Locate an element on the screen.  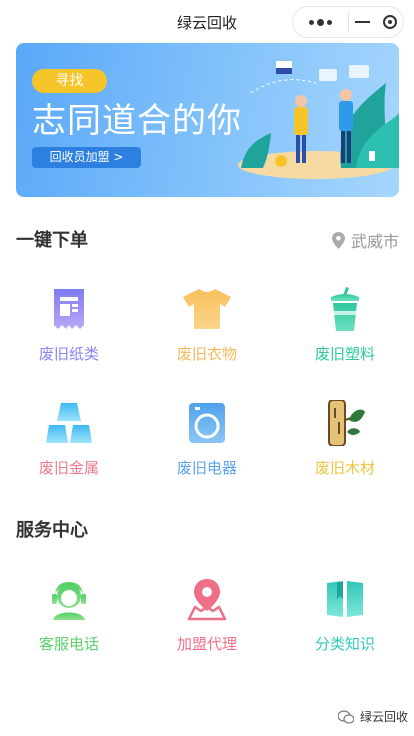
banner-tag: 寻找 is located at coordinates (69, 81).